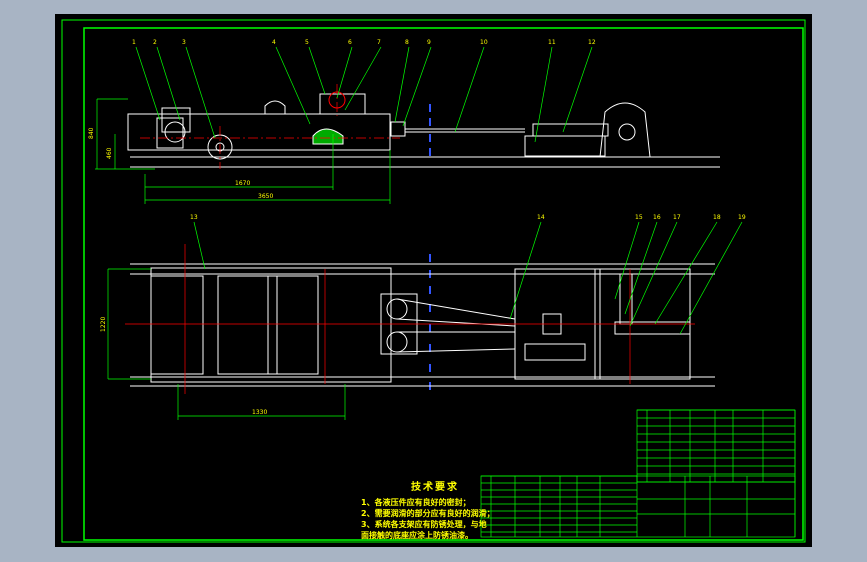 Image resolution: width=867 pixels, height=562 pixels. I want to click on part-balloon: 4, so click(274, 42).